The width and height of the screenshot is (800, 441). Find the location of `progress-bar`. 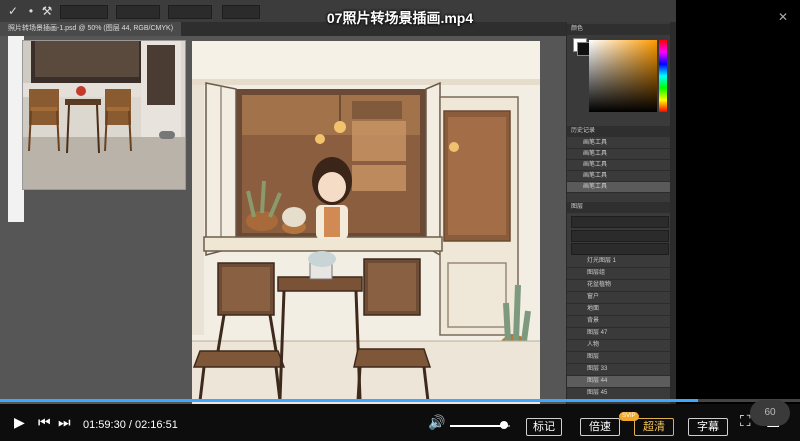

progress-bar is located at coordinates (400, 400).